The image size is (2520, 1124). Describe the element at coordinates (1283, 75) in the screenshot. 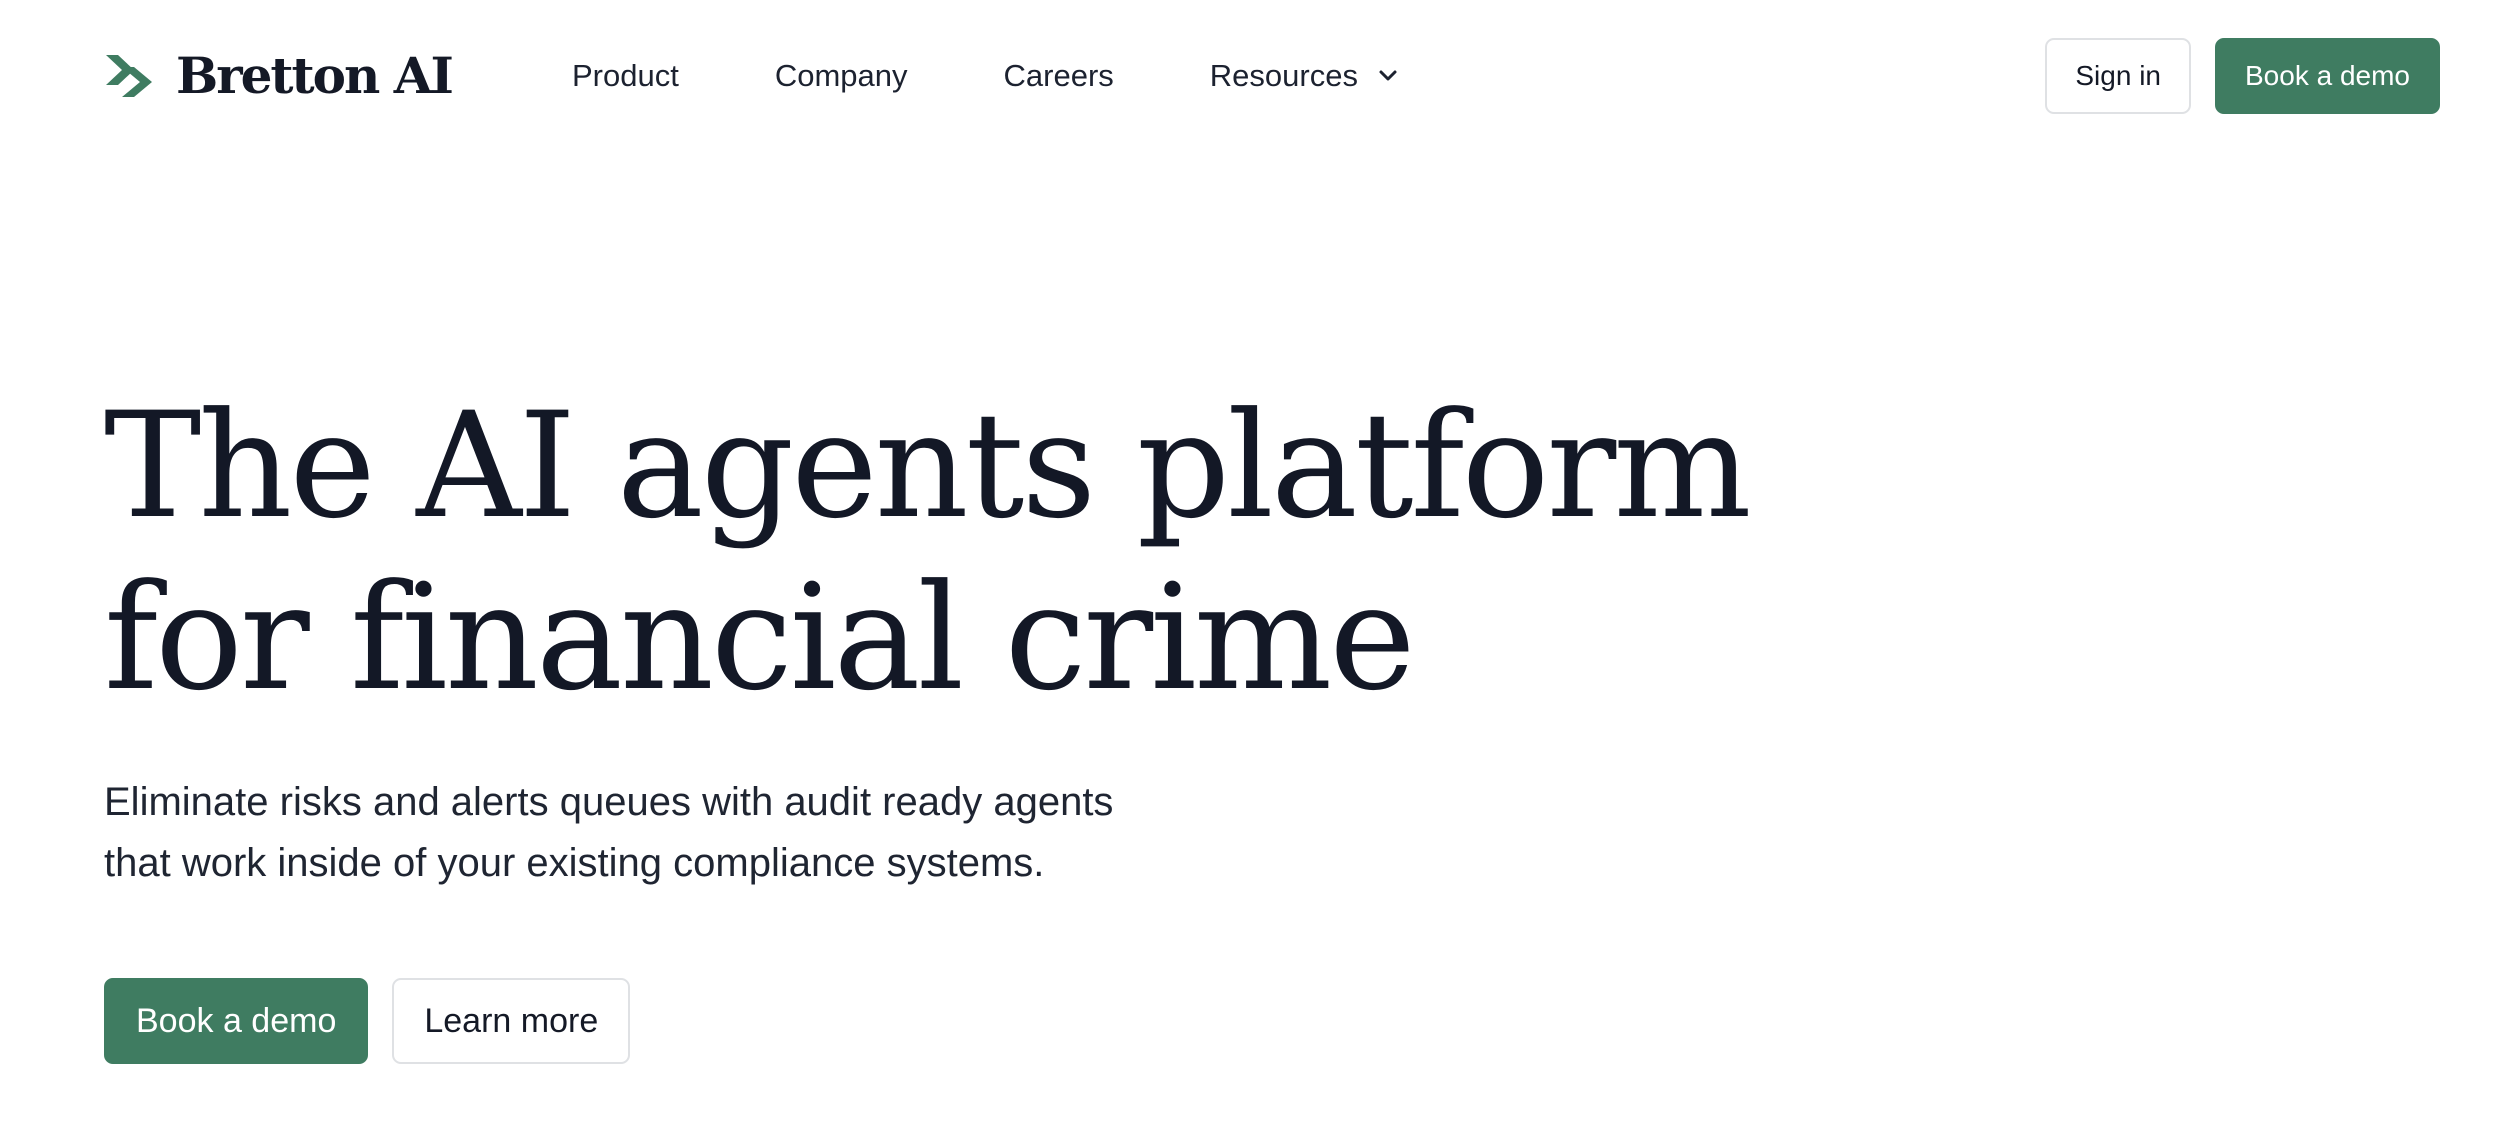

I see `nav-item-label: Resources` at that location.